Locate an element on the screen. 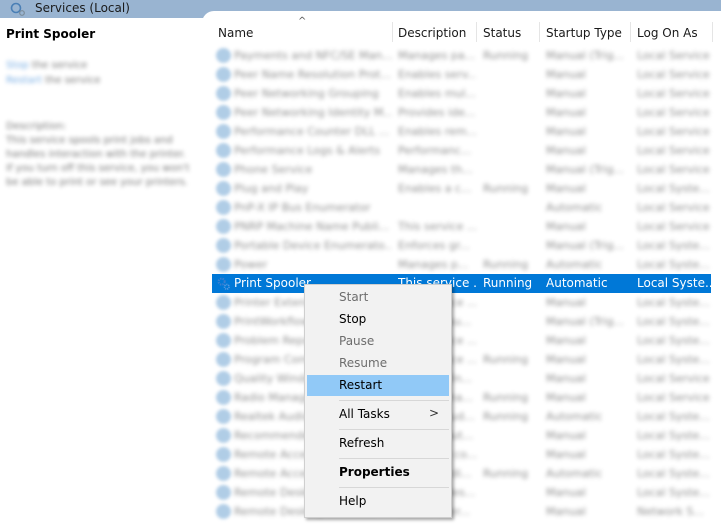 The height and width of the screenshot is (524, 721). service-startup-type-cell: Automatic is located at coordinates (574, 416).